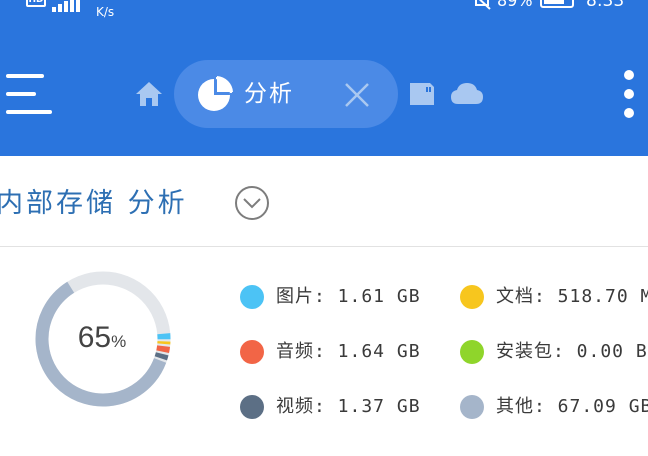 This screenshot has height=456, width=648. I want to click on sd-card-icon, so click(422, 94).